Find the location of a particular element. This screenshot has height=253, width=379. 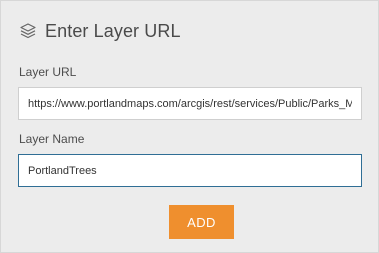

layer-name-label: Layer Name is located at coordinates (52, 139).